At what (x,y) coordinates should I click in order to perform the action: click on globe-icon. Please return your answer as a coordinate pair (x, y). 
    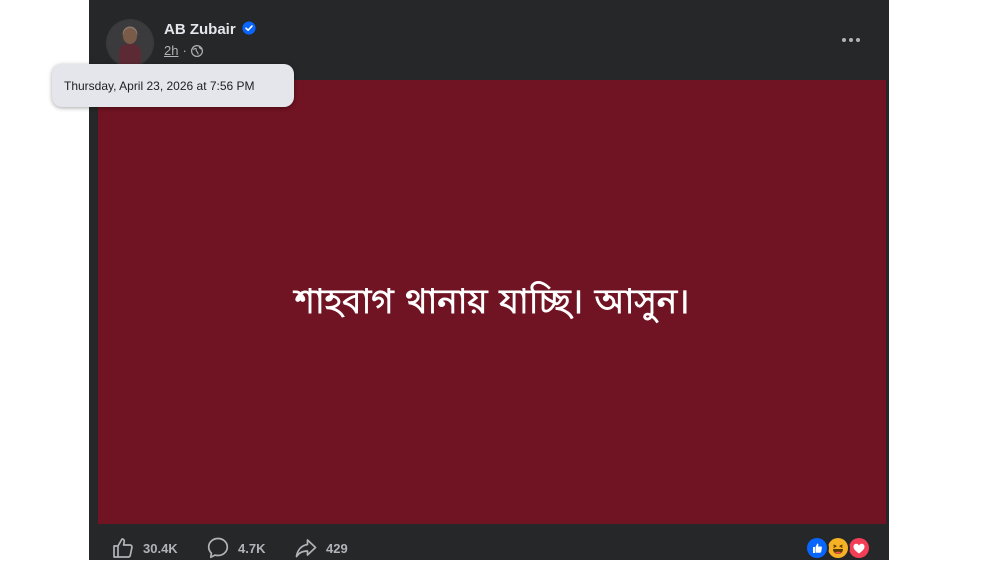
    Looking at the image, I should click on (196, 50).